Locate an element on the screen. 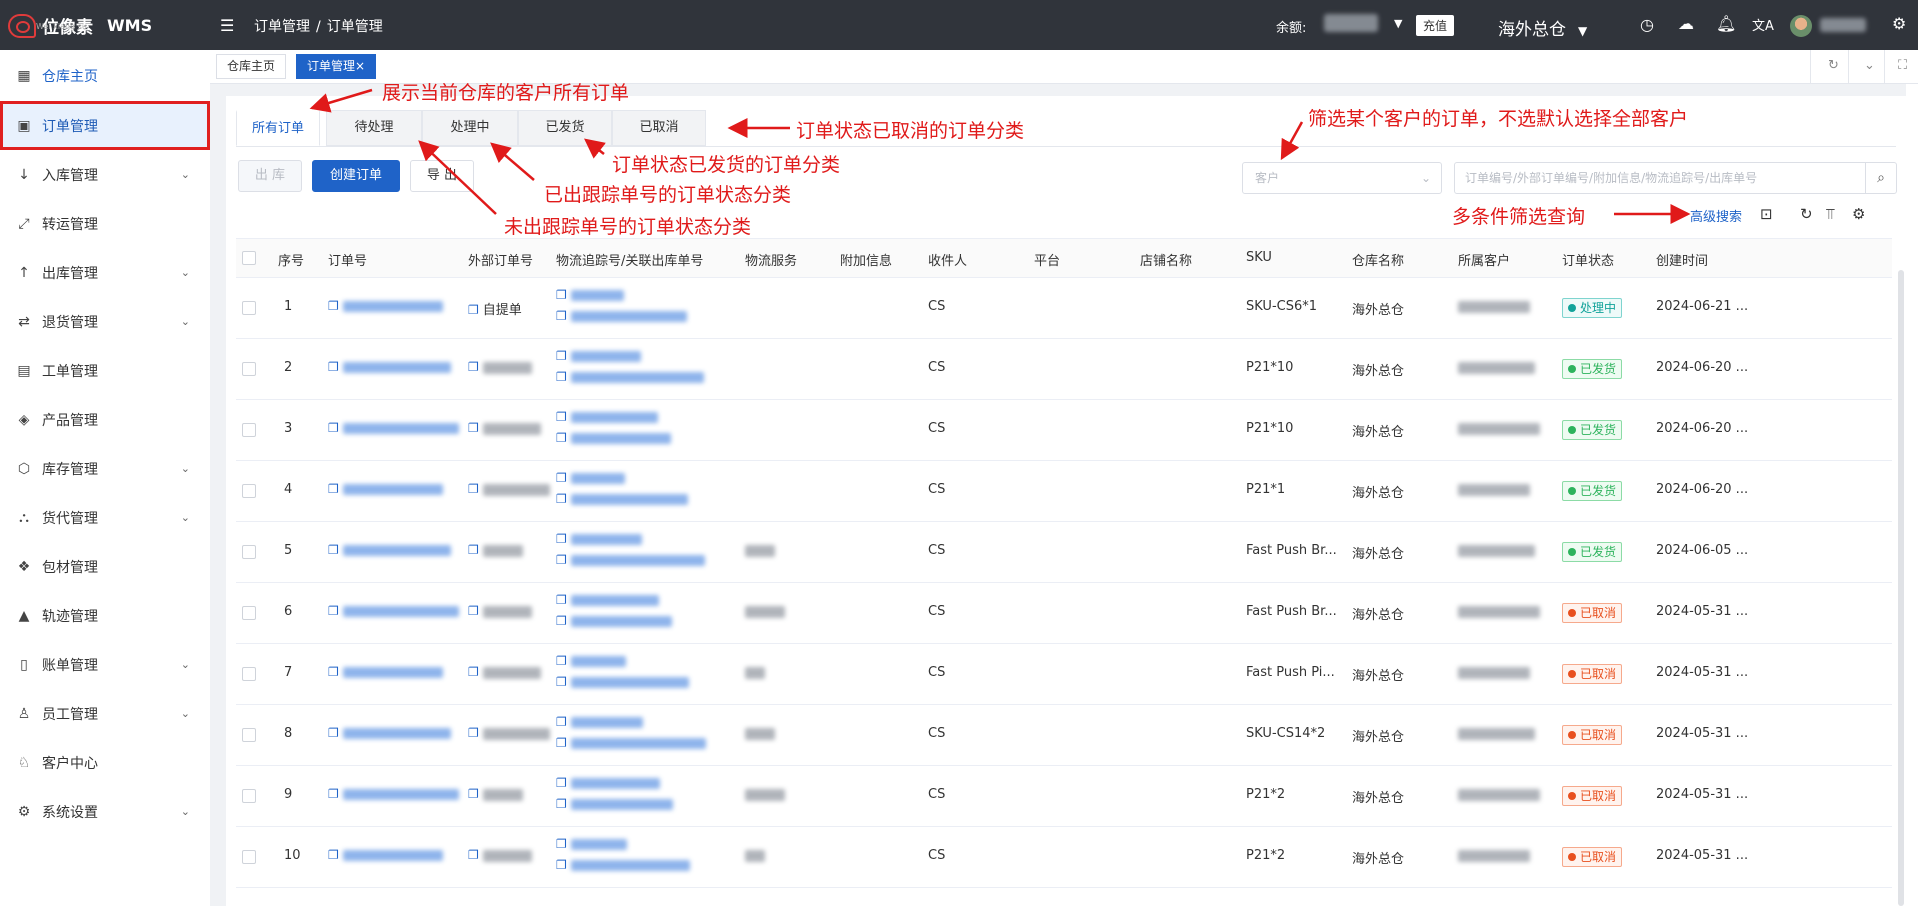  sidebar-item-orders: ▣ 订单管理 is located at coordinates (105, 125).